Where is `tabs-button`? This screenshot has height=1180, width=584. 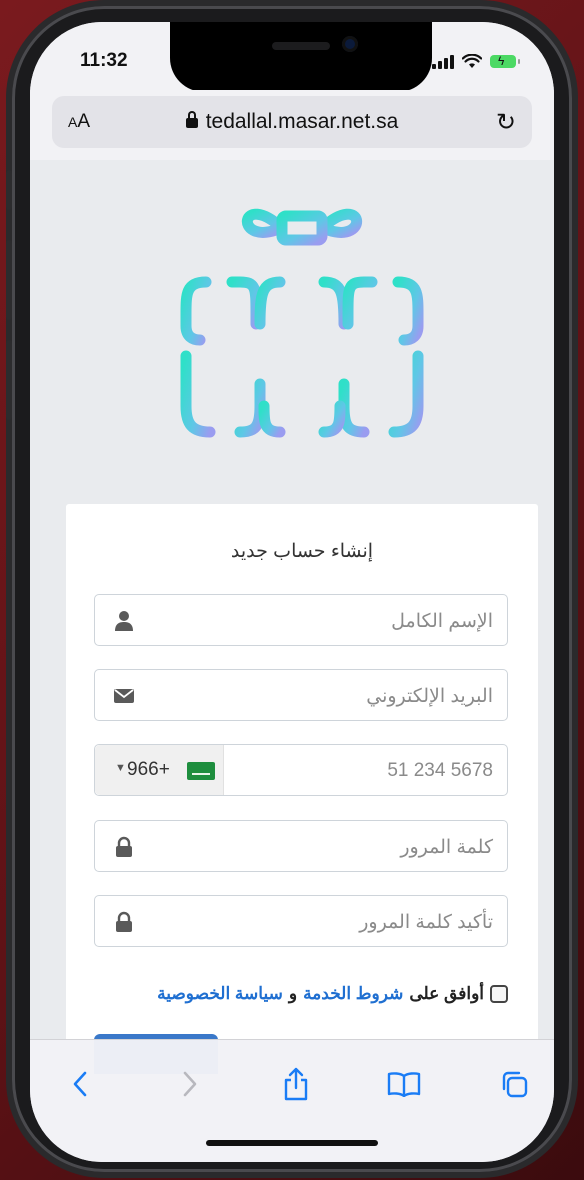
tabs-button is located at coordinates (514, 1084).